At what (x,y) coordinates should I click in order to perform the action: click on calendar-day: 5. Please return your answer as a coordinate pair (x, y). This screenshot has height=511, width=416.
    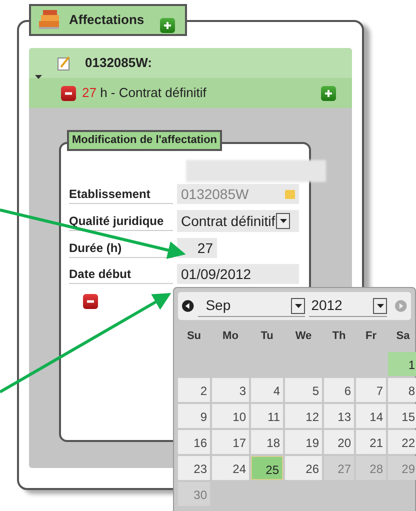
    Looking at the image, I should click on (303, 390).